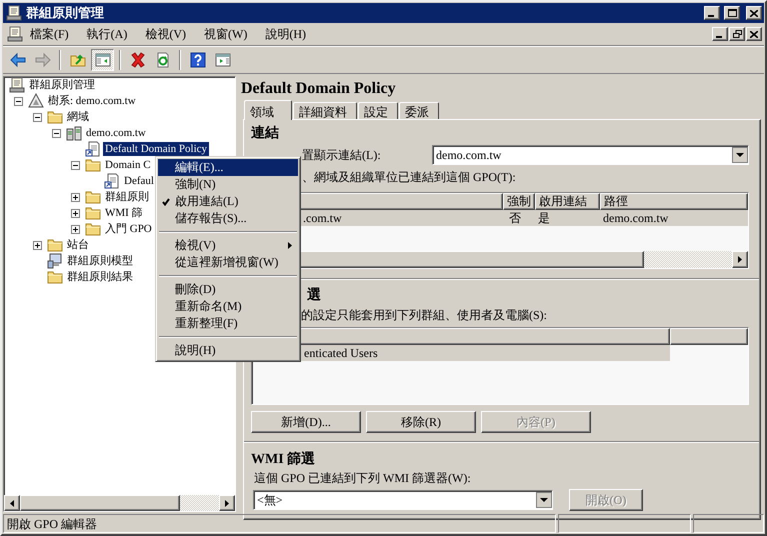  I want to click on help-icon, so click(198, 60).